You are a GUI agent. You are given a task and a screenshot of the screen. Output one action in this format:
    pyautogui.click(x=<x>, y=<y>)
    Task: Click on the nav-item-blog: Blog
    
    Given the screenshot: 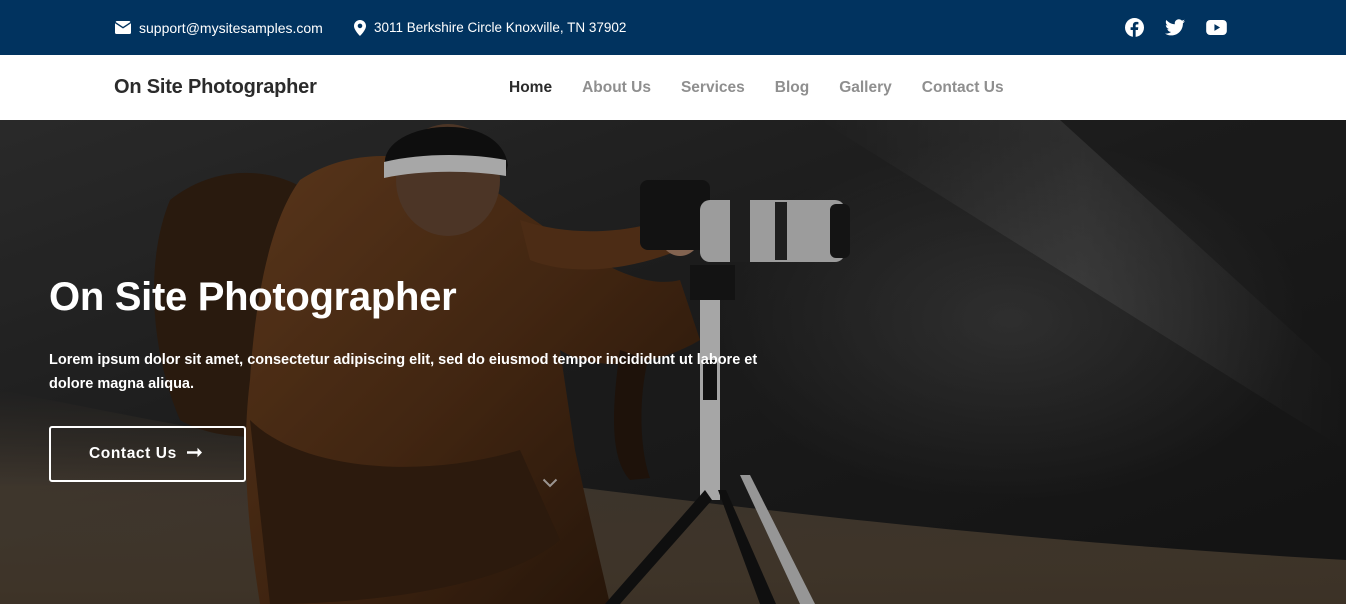 What is the action you would take?
    pyautogui.click(x=807, y=88)
    